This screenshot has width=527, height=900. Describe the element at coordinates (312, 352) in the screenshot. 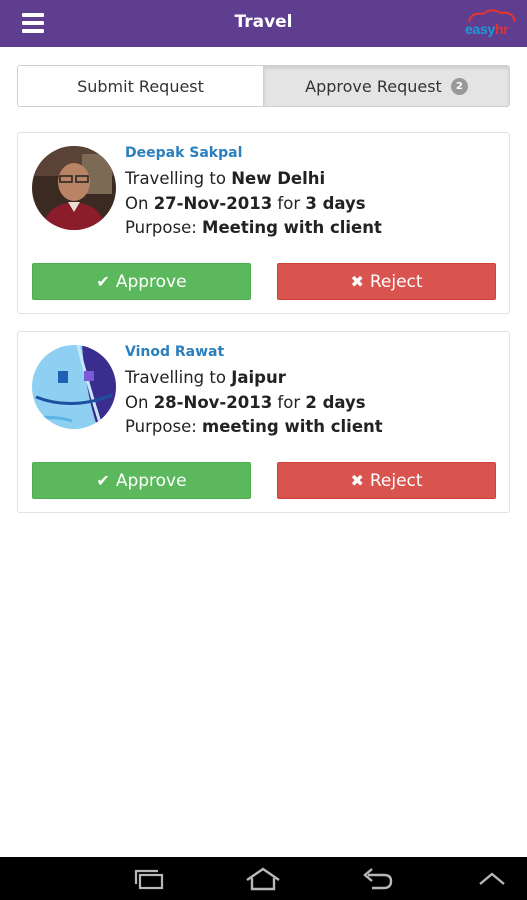

I see `employee-name: Vinod Rawat` at that location.